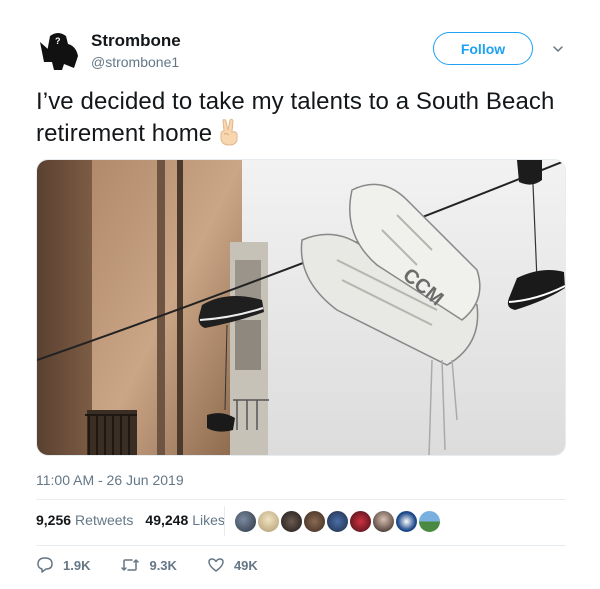 This screenshot has width=600, height=589. What do you see at coordinates (558, 49) in the screenshot?
I see `chevron-down-icon` at bounding box center [558, 49].